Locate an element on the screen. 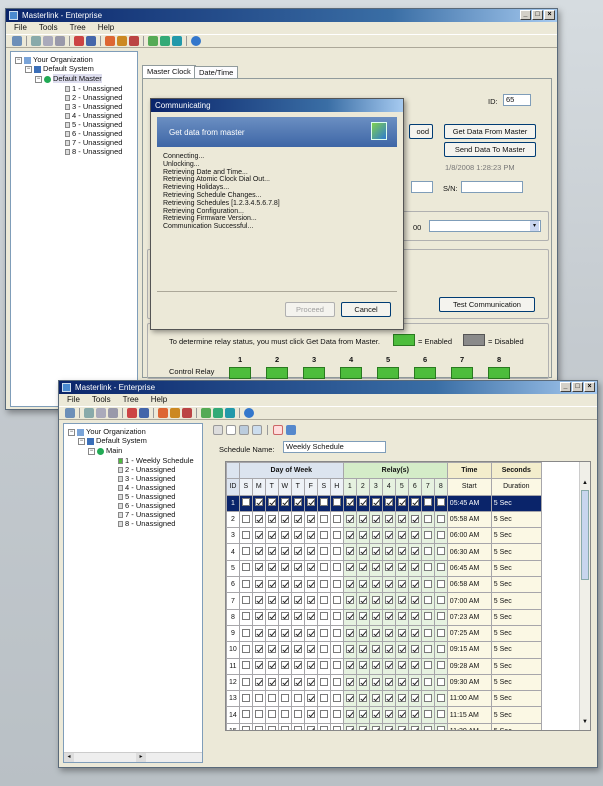 This screenshot has height=786, width=603. menu-tree: Tree is located at coordinates (131, 400).